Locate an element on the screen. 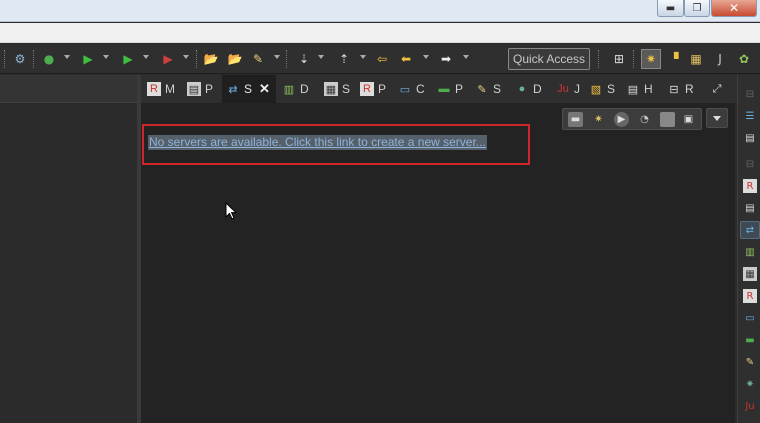  tab-console: ▭ C is located at coordinates (409, 89).